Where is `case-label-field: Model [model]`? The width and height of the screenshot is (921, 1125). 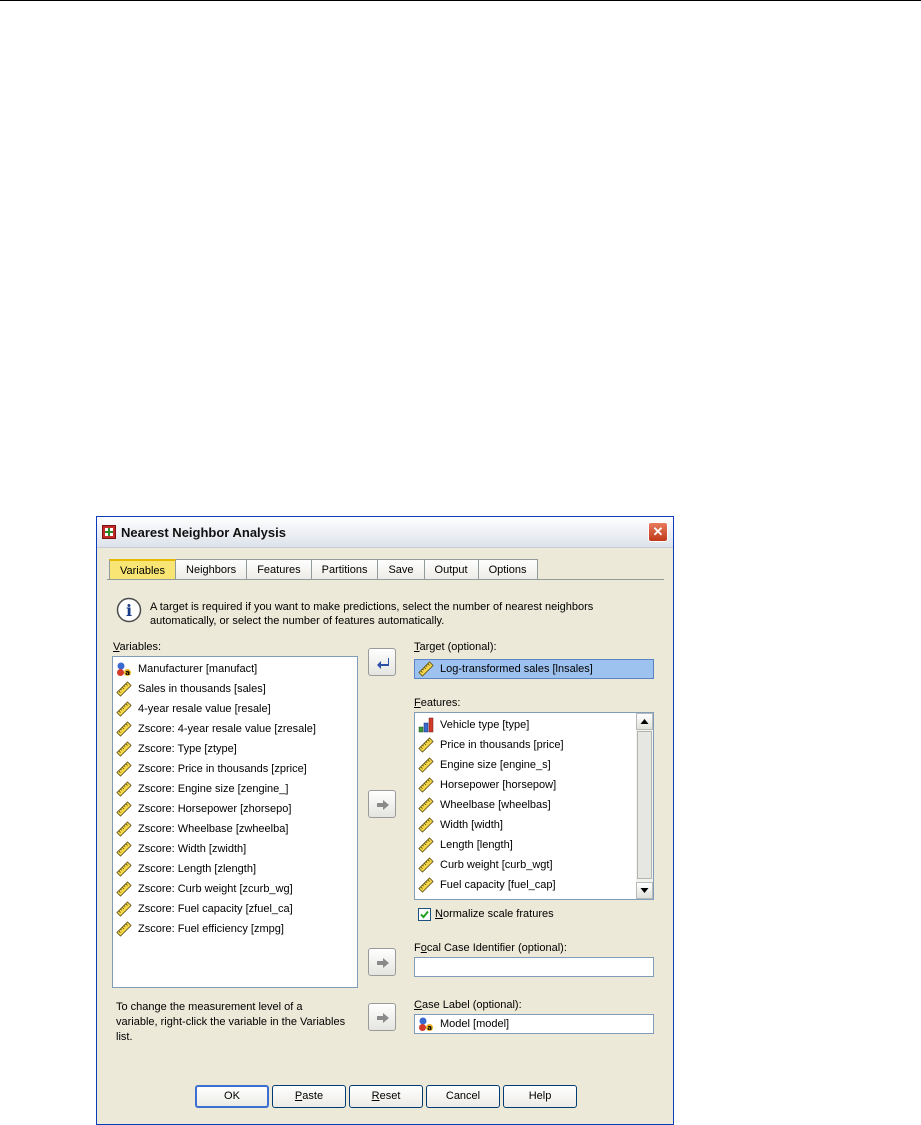
case-label-field: Model [model] is located at coordinates (534, 1024).